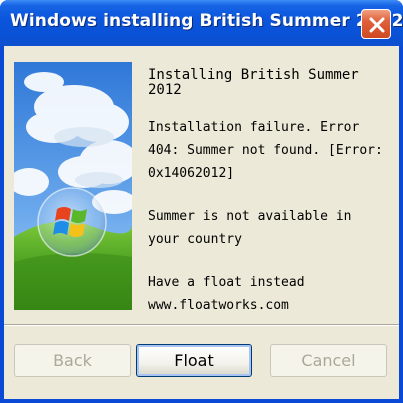  I want to click on close-button, so click(376, 24).